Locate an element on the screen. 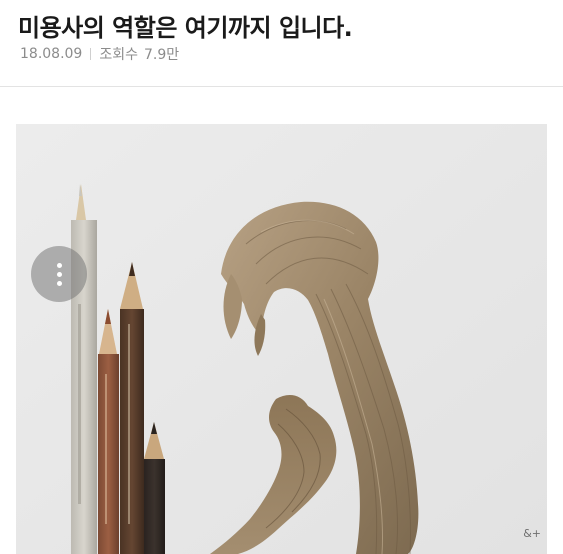 The height and width of the screenshot is (554, 563). views-count: 7.9만 is located at coordinates (161, 55).